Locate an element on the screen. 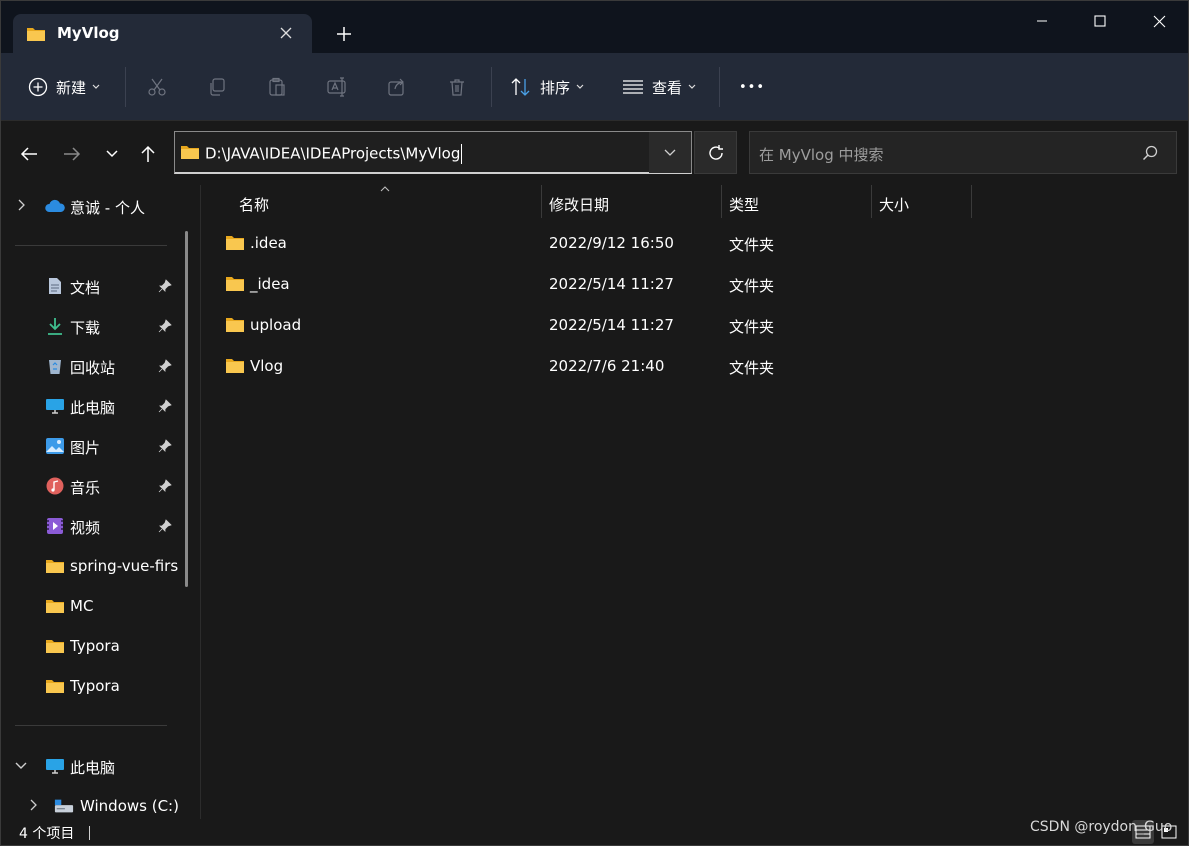  file-row: upload 2022/5/14 11:27 文件夹 is located at coordinates (697, 326).